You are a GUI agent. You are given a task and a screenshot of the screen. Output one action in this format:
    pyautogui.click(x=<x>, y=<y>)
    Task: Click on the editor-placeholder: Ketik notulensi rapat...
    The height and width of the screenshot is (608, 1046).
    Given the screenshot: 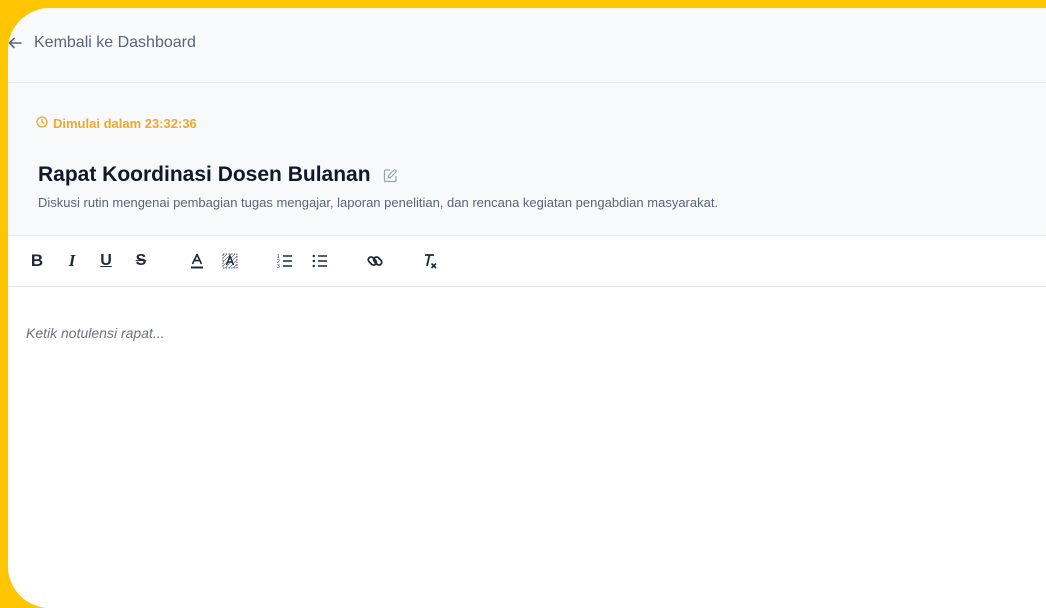 What is the action you would take?
    pyautogui.click(x=95, y=333)
    